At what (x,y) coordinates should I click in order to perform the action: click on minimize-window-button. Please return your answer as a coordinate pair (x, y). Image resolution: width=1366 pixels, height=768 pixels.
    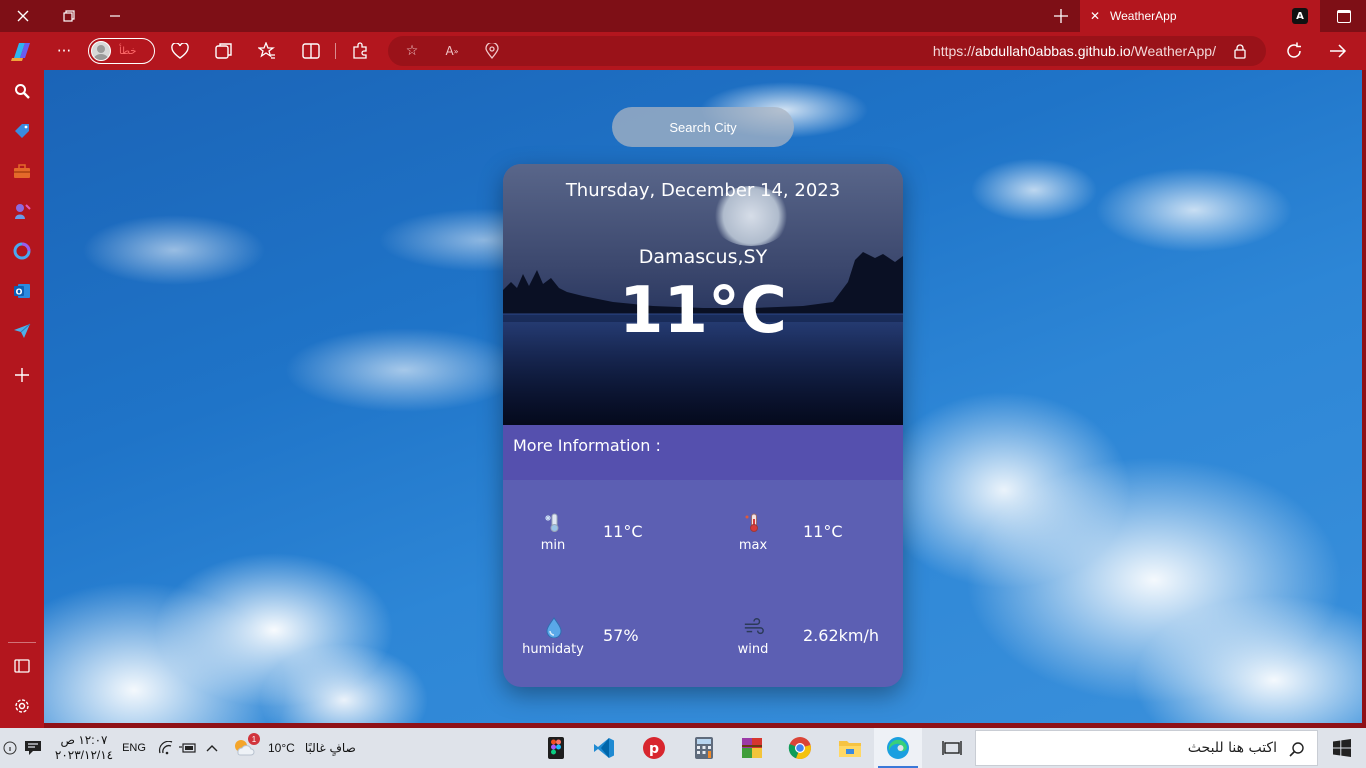
    Looking at the image, I should click on (115, 16).